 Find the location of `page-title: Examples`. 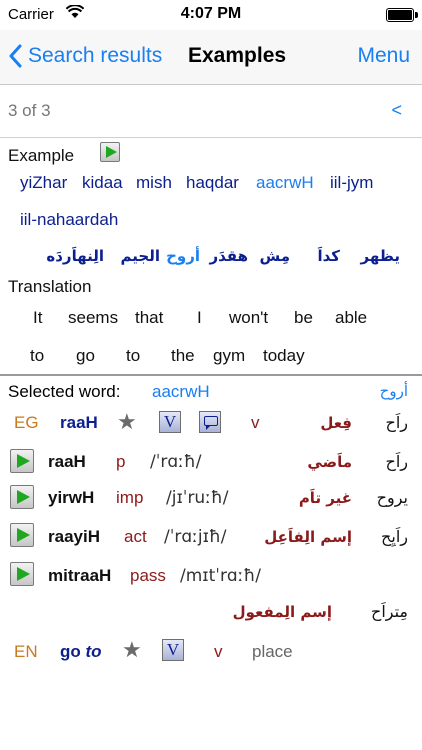

page-title: Examples is located at coordinates (237, 55).